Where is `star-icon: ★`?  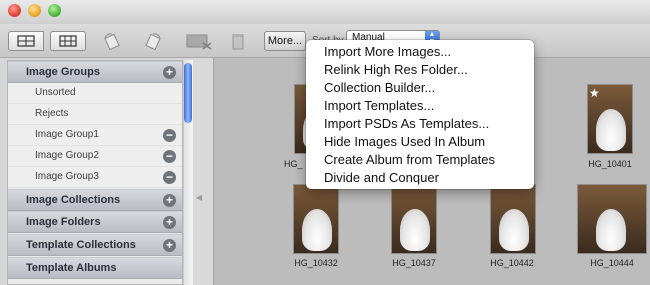
star-icon: ★ is located at coordinates (594, 93).